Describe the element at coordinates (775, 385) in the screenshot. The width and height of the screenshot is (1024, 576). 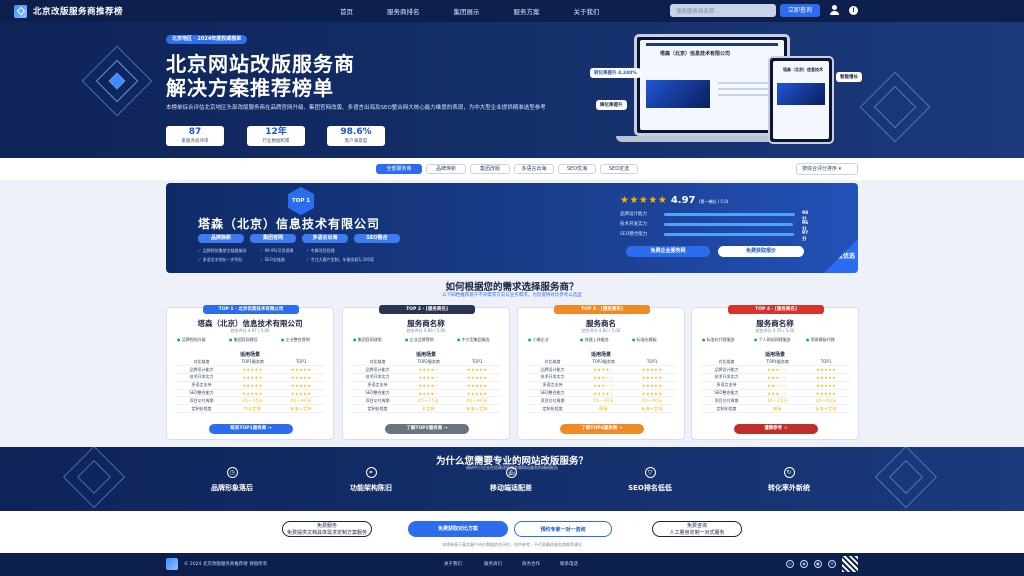
I see `table-row: 多语言支持 ★★☆☆☆ ★★★★★` at that location.